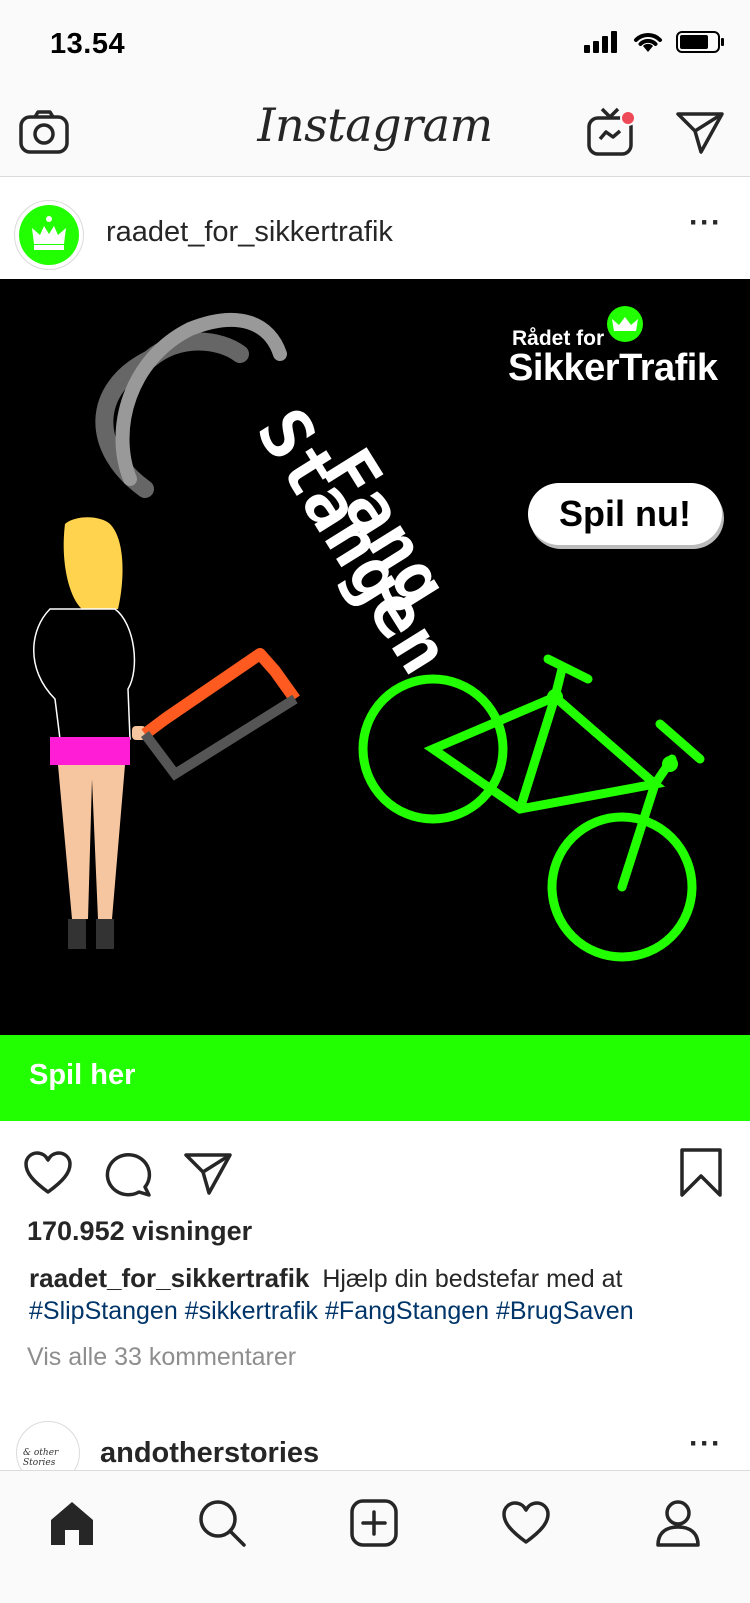 The image size is (750, 1603). I want to click on cta-bar: Spil her, so click(375, 1078).